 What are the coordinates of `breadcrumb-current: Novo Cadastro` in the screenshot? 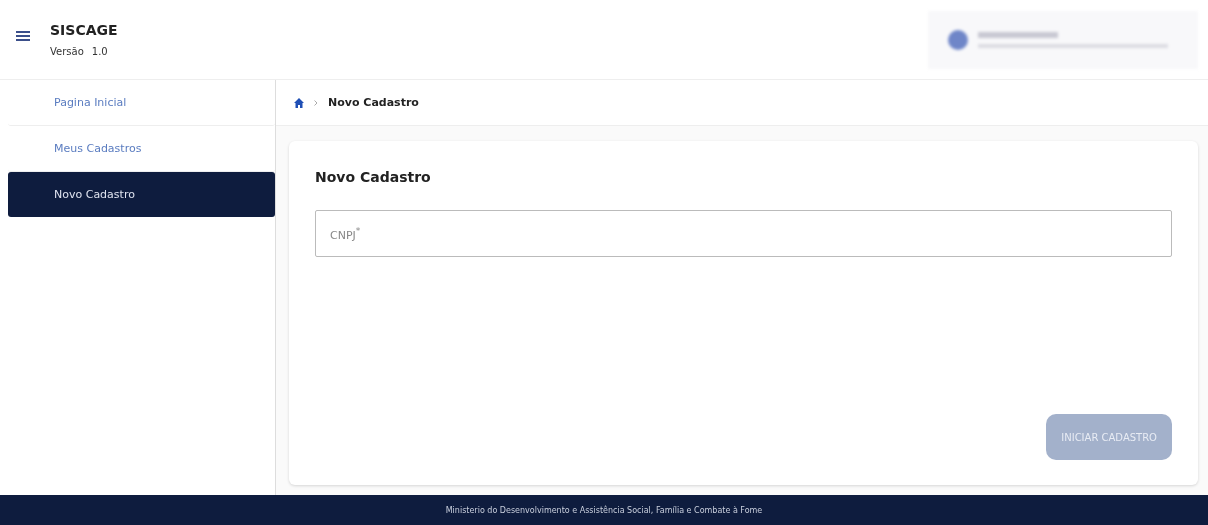 It's located at (373, 102).